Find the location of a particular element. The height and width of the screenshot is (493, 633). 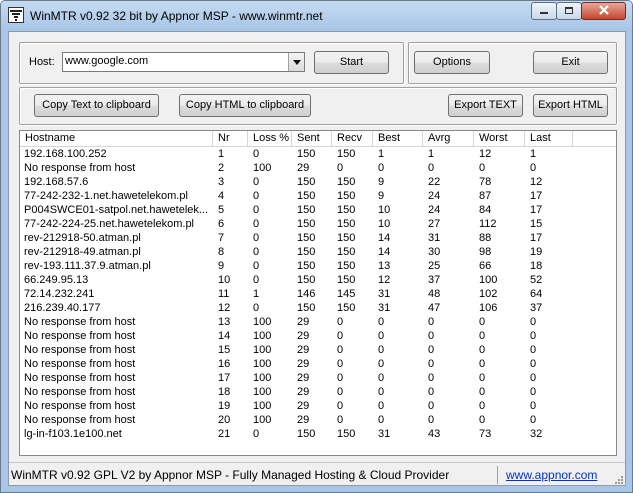

table-row: No response from host 2 100 29 0 0 0 0 0 is located at coordinates (318, 168).